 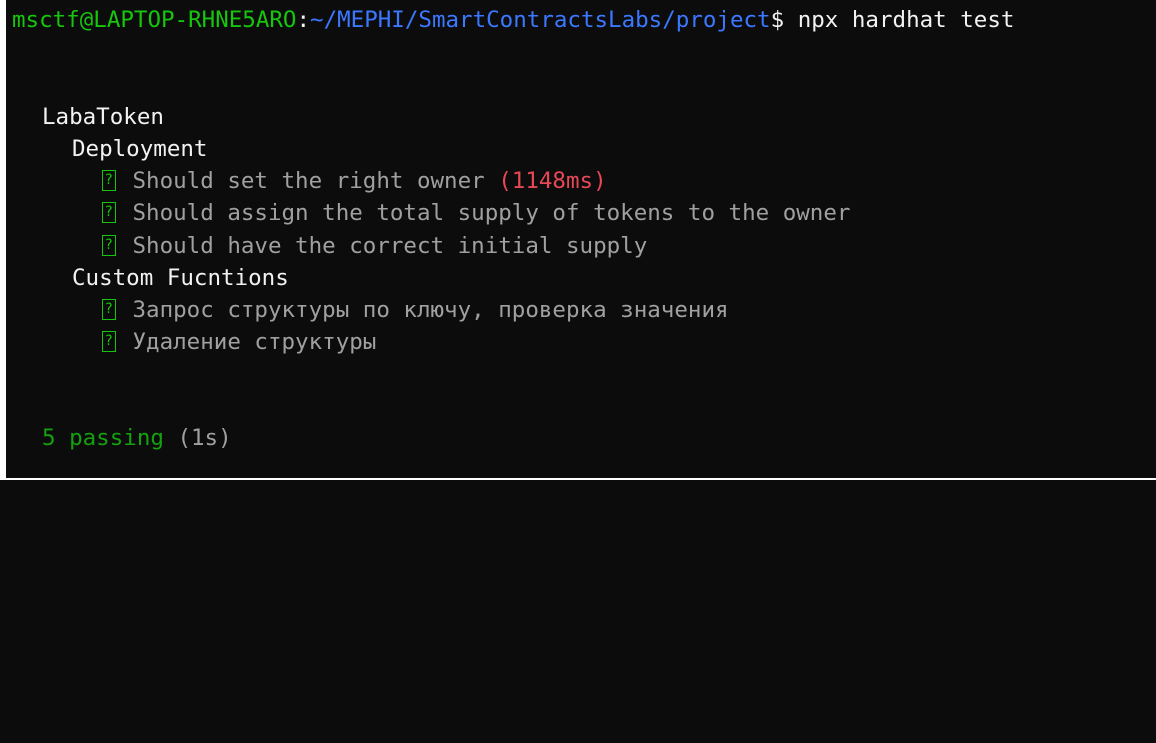 I want to click on prompt-user-host: msctf@LAPTOP-RHNE5ARO, so click(x=154, y=20).